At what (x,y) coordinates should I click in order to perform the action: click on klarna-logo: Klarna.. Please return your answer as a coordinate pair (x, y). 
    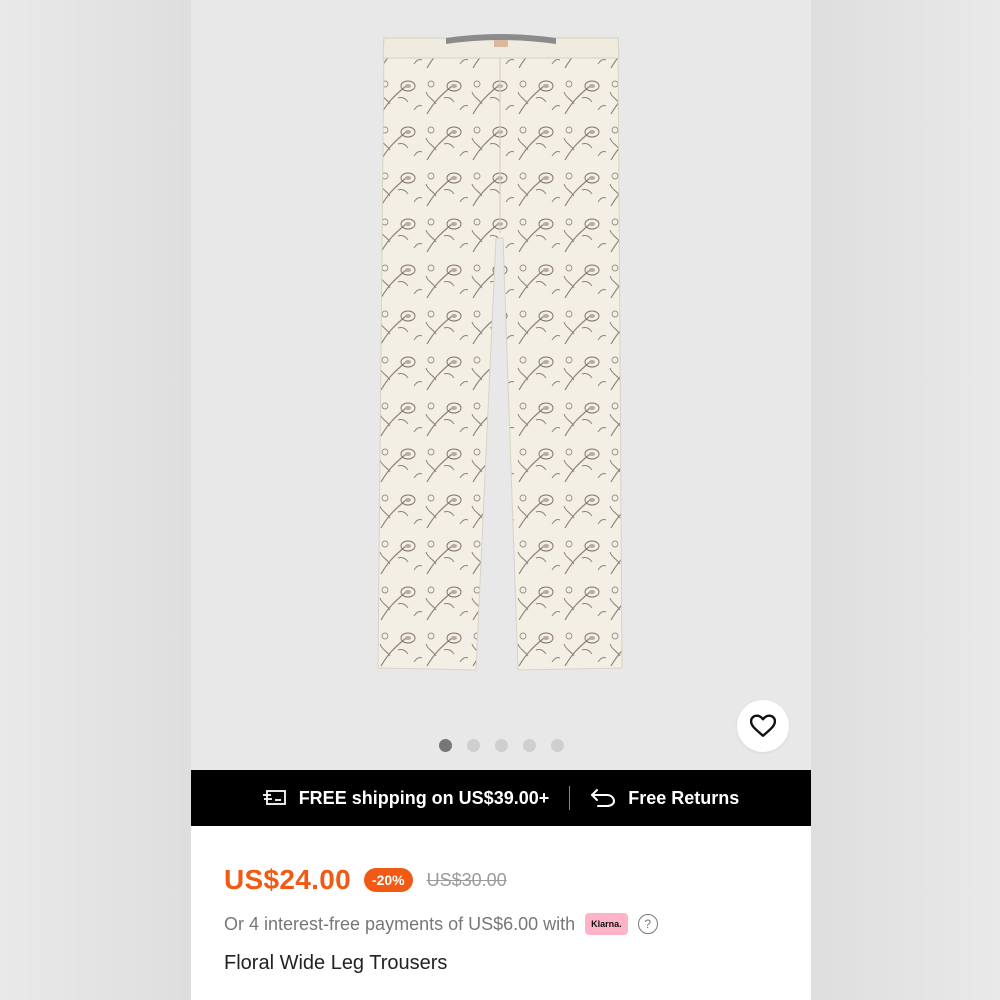
    Looking at the image, I should click on (606, 924).